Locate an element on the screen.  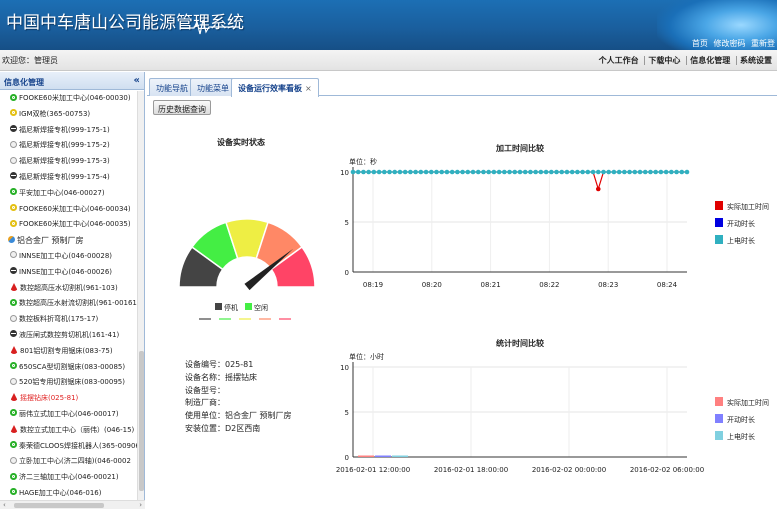
tree-group-node: 铝合金厂 预制厂房 is located at coordinates (69, 241).